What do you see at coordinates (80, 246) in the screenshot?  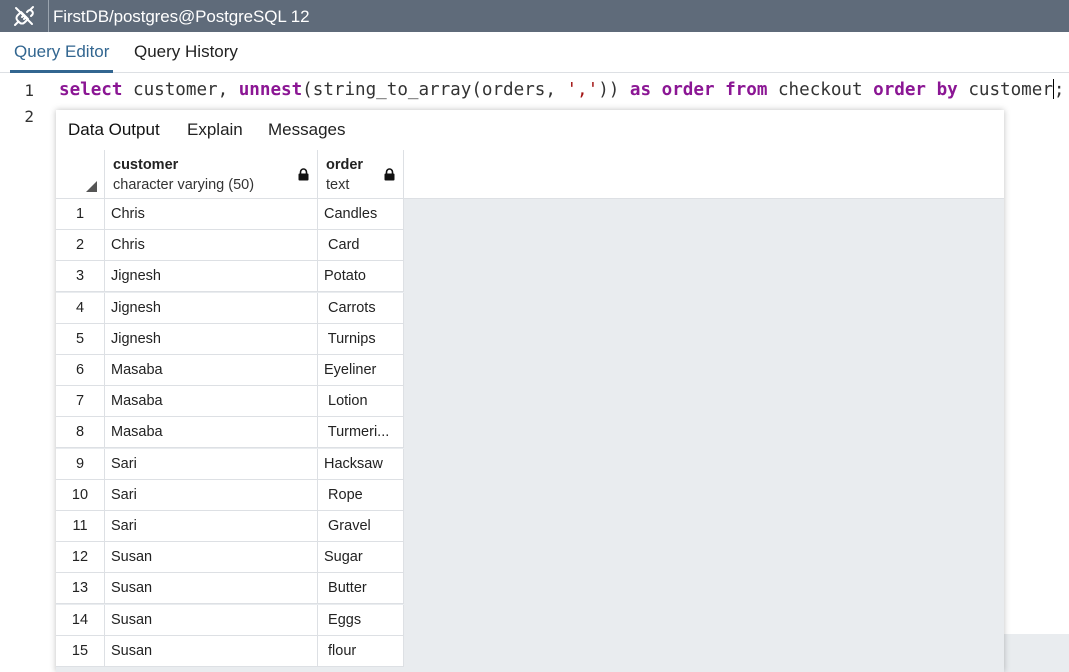 I see `row-number: 2` at bounding box center [80, 246].